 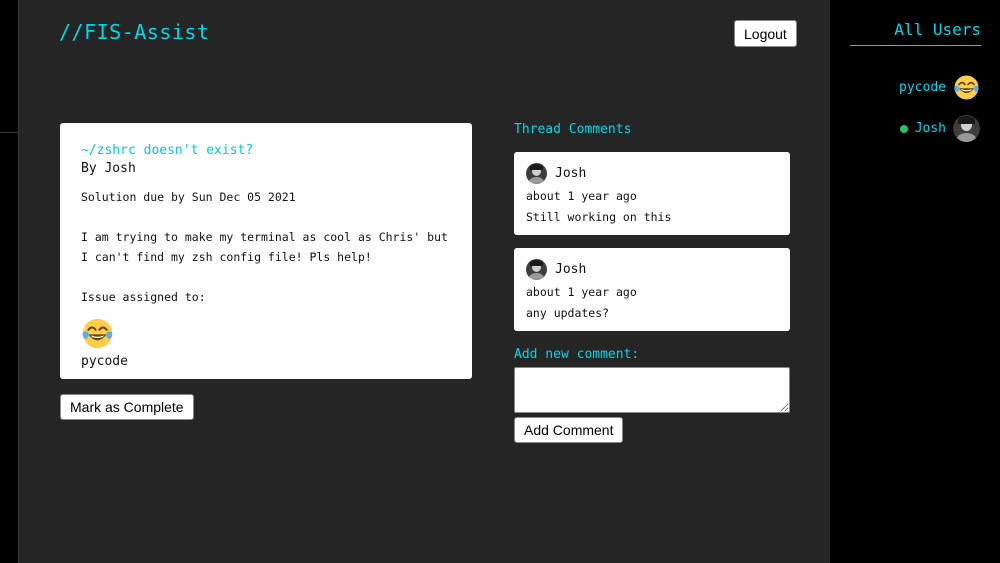 What do you see at coordinates (577, 354) in the screenshot?
I see `add-comment-label: Add new comment:` at bounding box center [577, 354].